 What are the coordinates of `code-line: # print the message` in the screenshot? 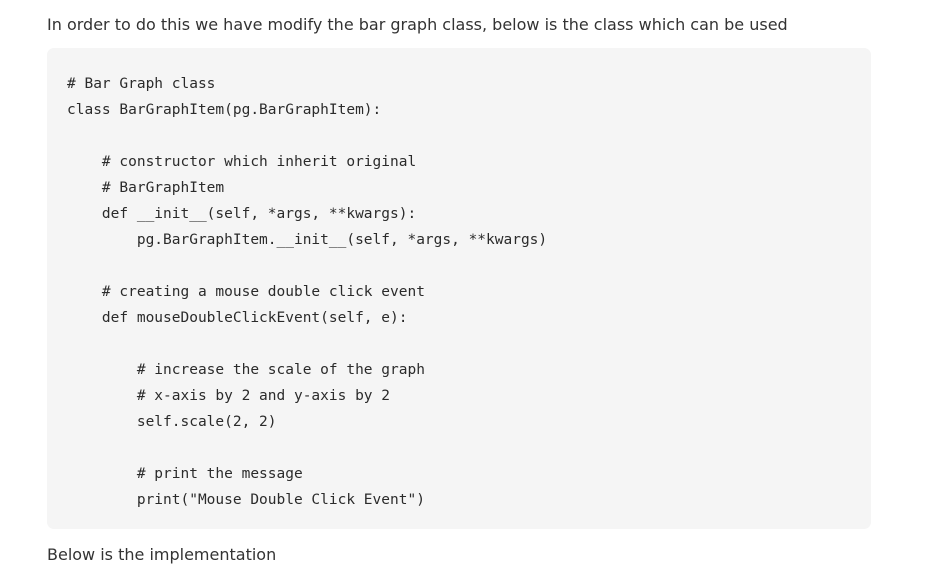 It's located at (185, 474).